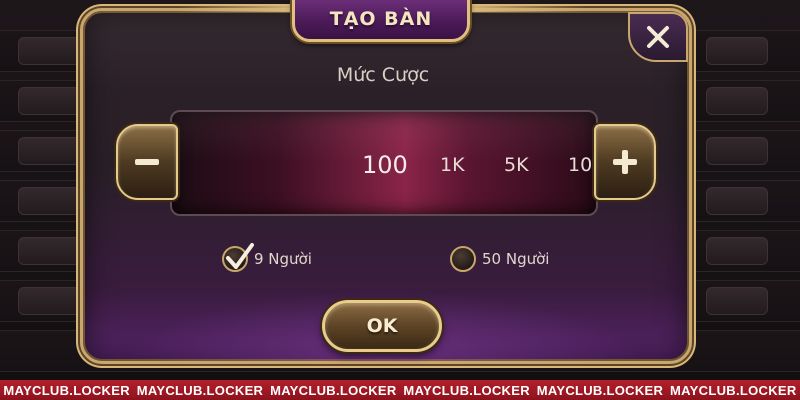  I want to click on ok-button-label: OK, so click(382, 326).